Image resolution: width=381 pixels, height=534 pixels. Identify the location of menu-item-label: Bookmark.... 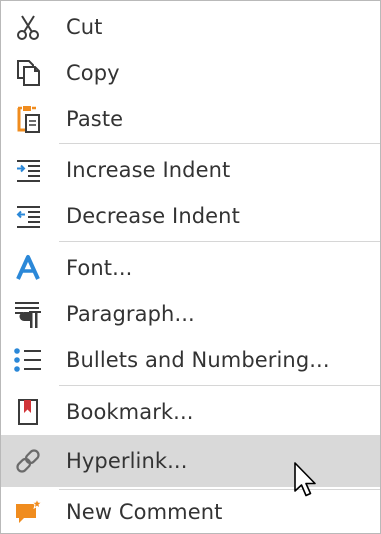
(130, 412).